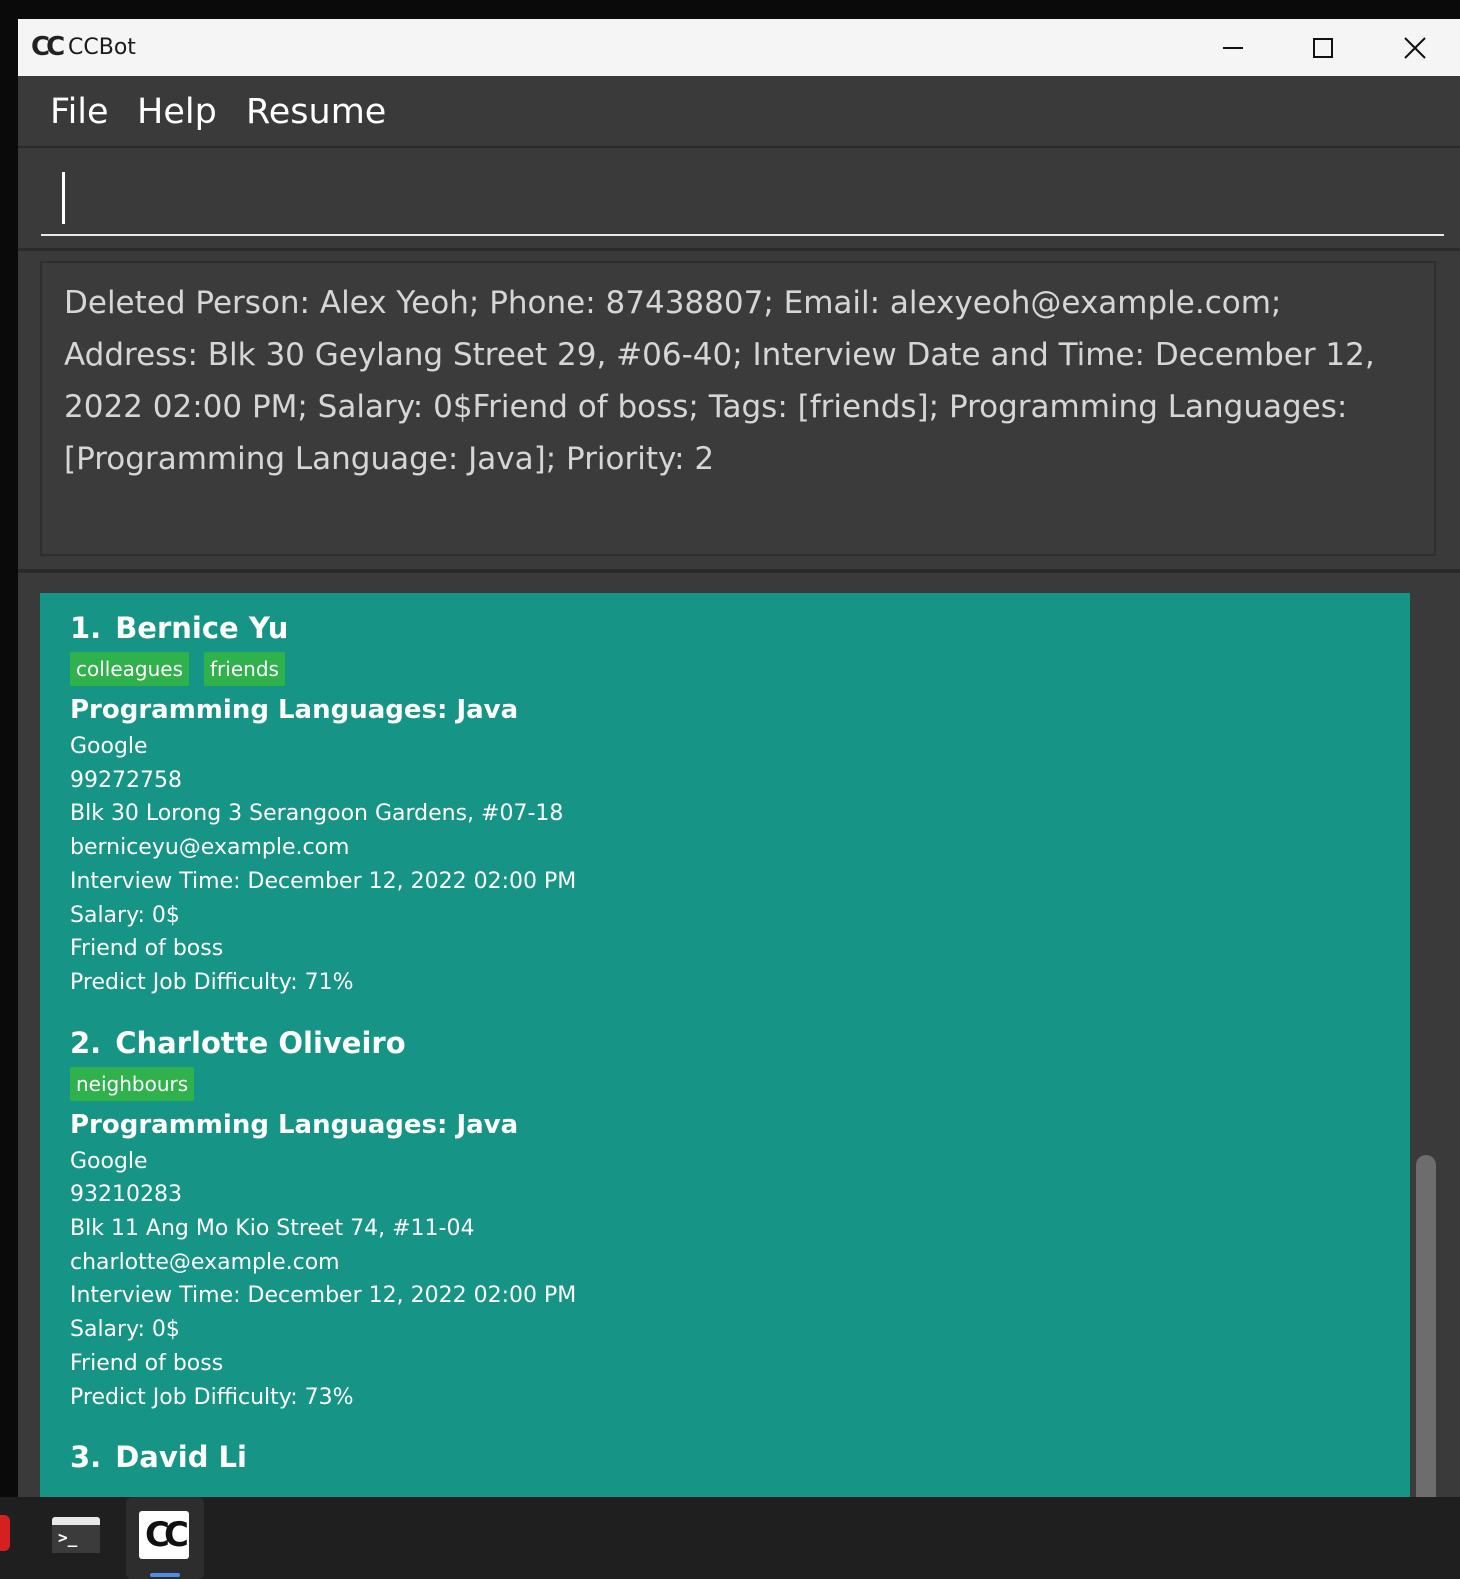  I want to click on terminal-icon: >_, so click(76, 1535).